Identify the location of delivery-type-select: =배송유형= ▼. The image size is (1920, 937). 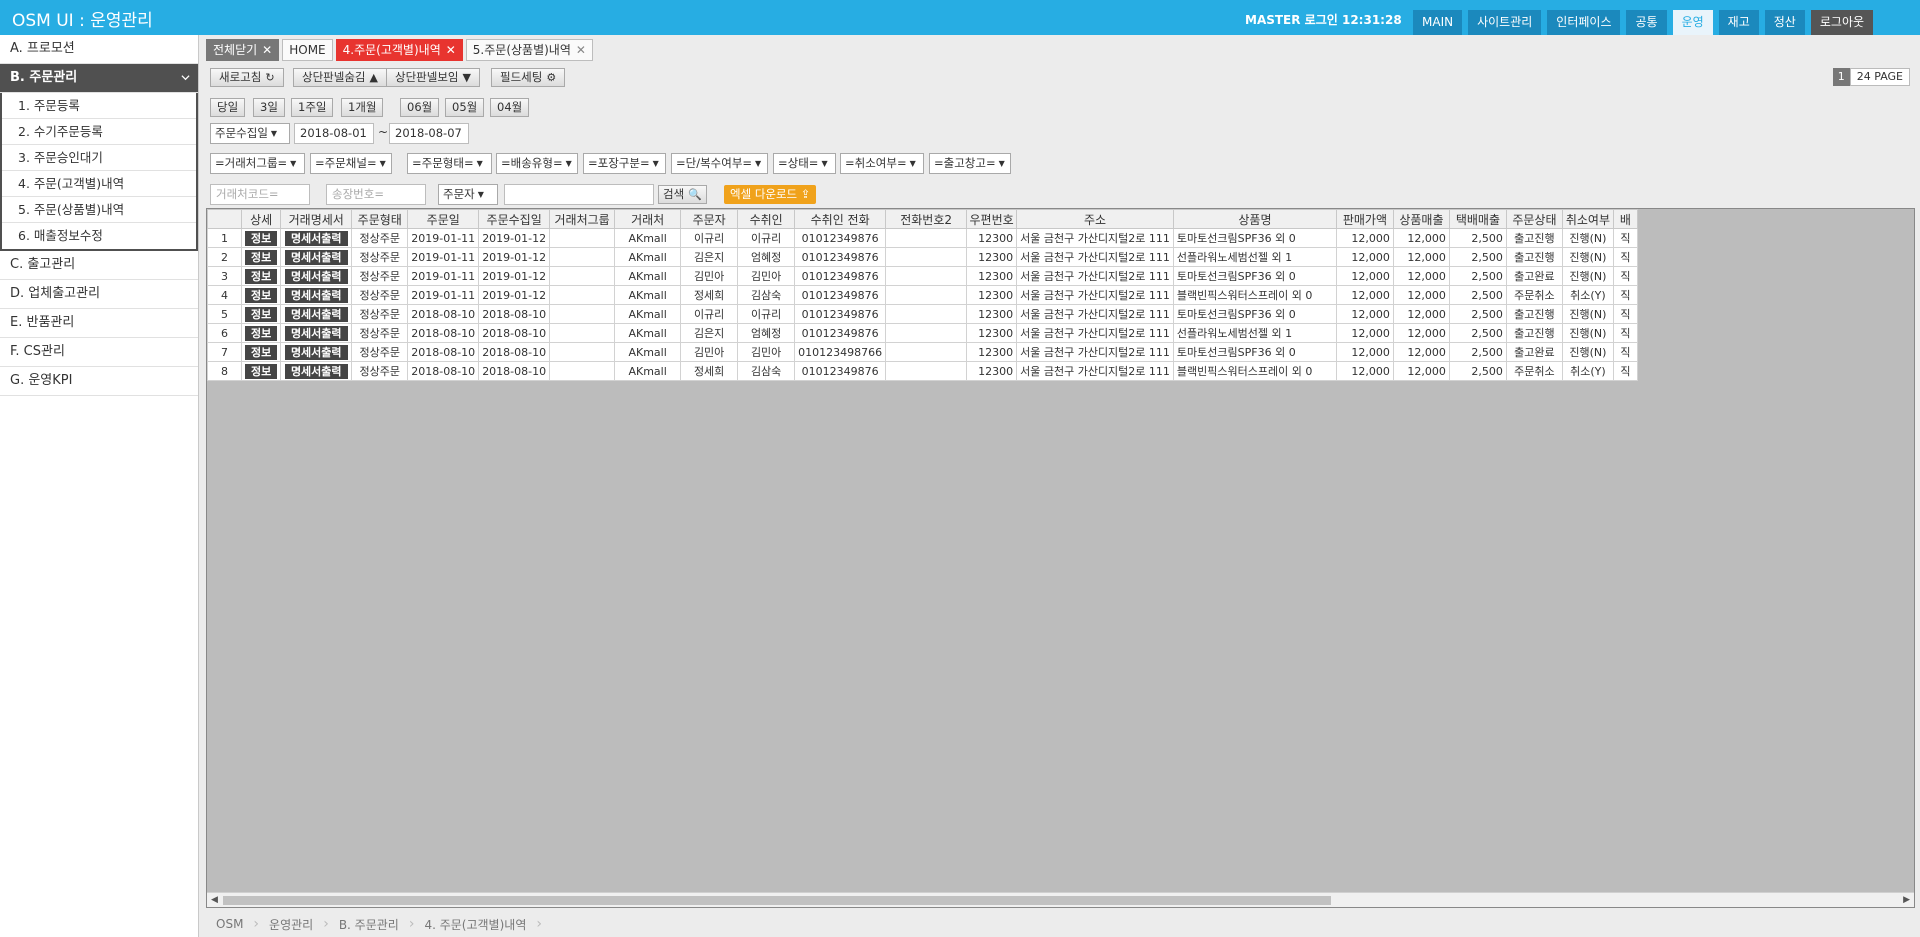
(537, 163).